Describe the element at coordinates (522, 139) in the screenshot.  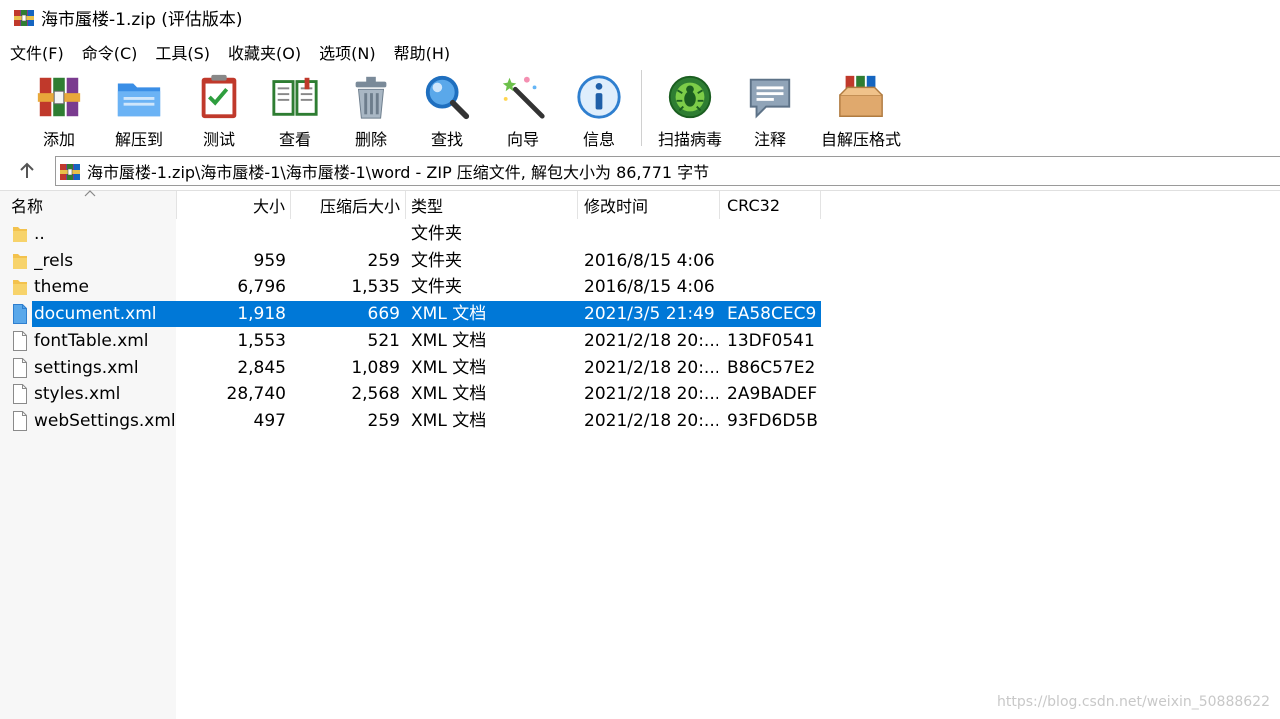
I see `wizard-label: 向导` at that location.